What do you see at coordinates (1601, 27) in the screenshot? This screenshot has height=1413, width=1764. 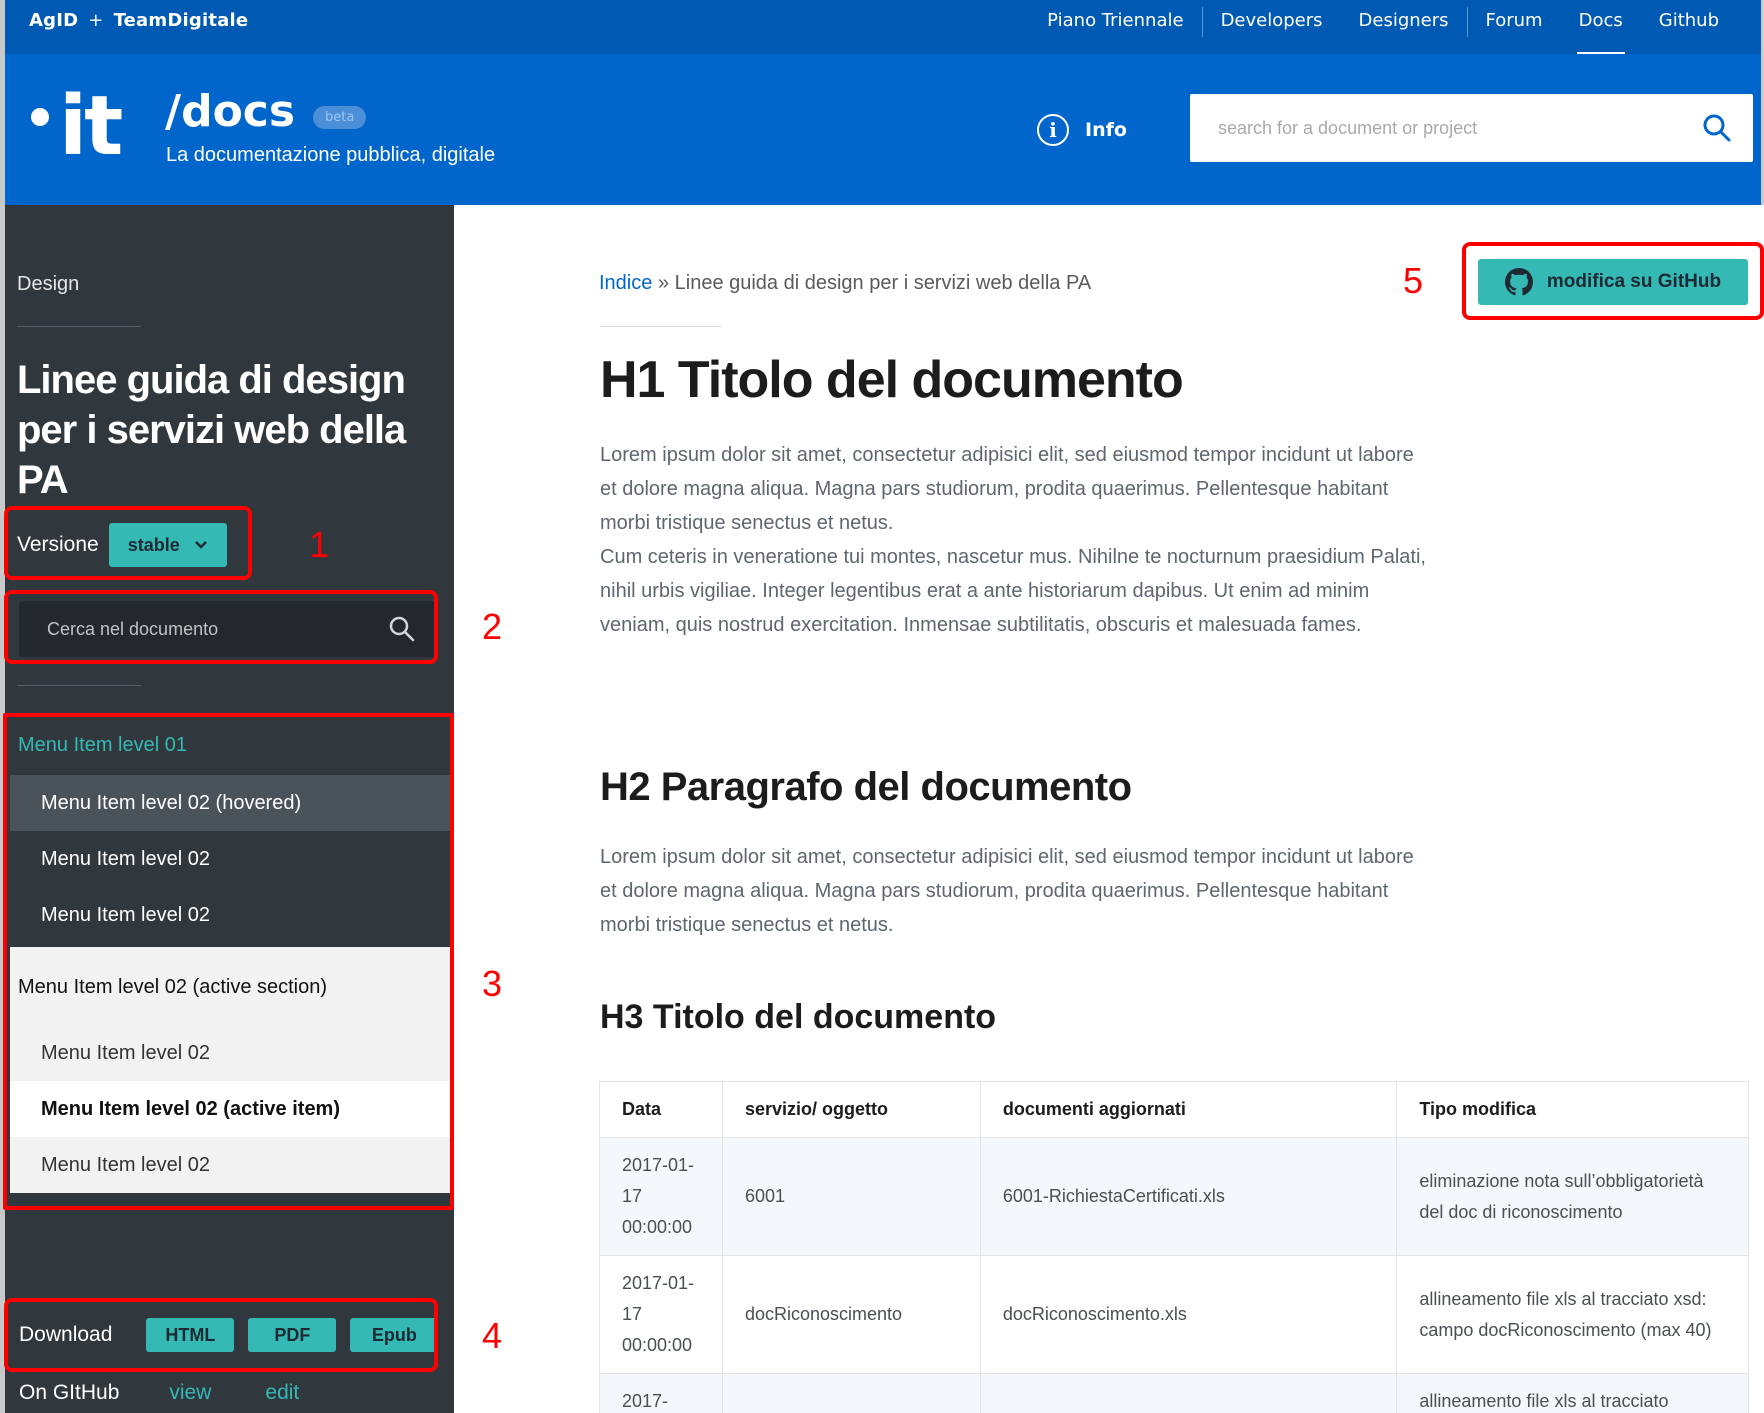 I see `nav-docs: Docs` at bounding box center [1601, 27].